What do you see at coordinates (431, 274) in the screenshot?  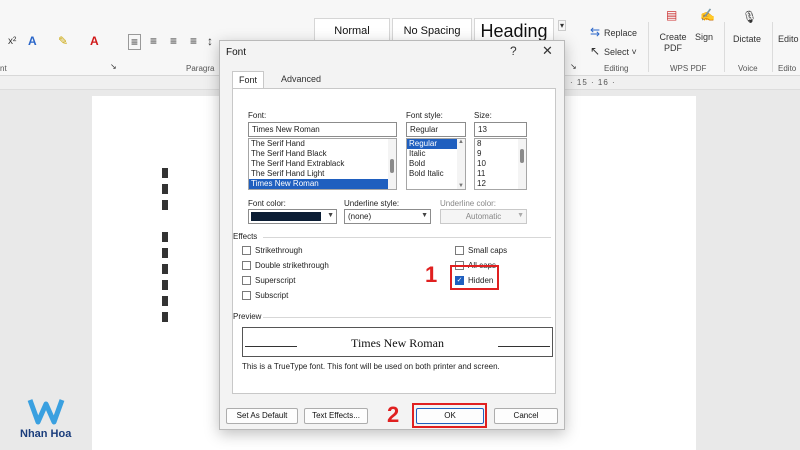 I see `step-1-label: 1` at bounding box center [431, 274].